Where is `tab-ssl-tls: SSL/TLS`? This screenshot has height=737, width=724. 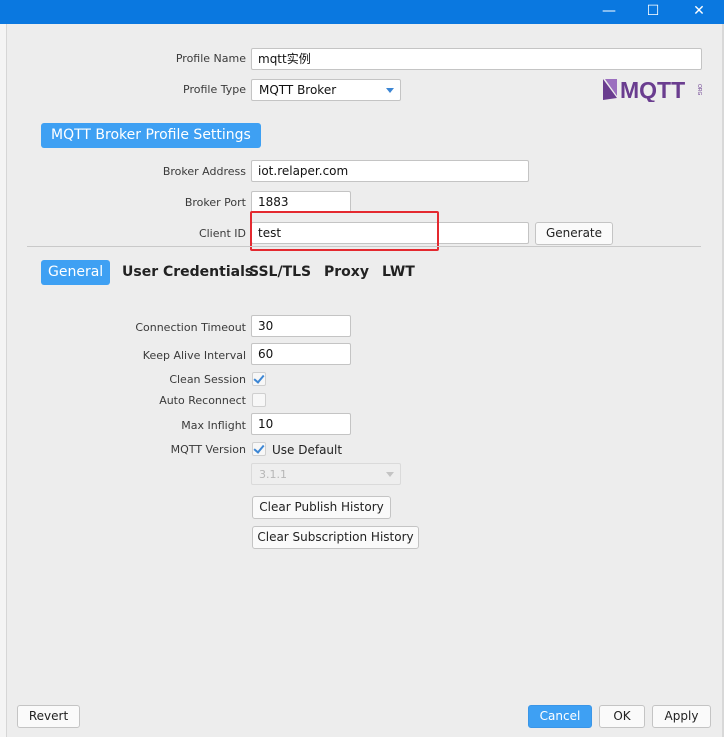
tab-ssl-tls: SSL/TLS is located at coordinates (280, 272).